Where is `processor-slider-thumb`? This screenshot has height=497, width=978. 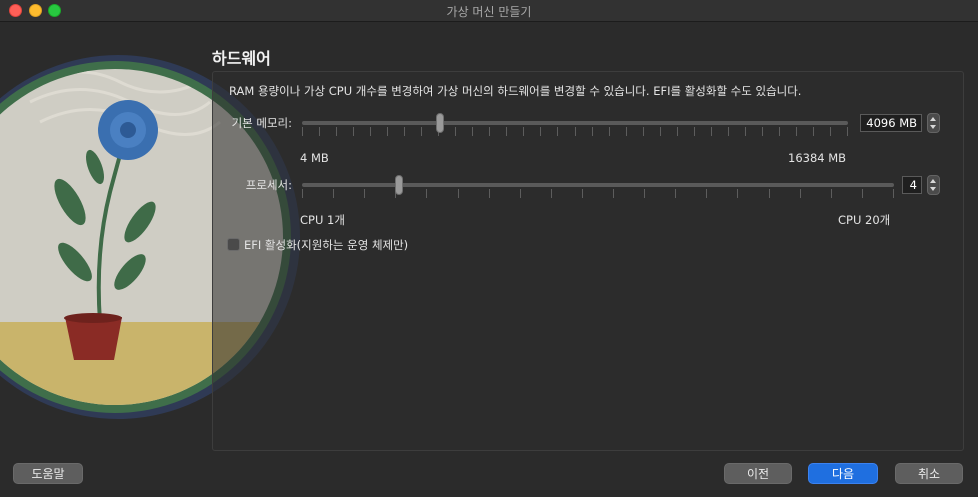
processor-slider-thumb is located at coordinates (399, 185).